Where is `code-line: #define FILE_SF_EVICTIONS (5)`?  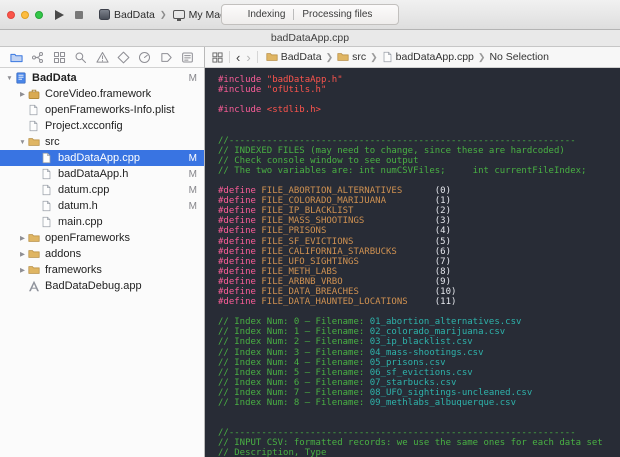
code-line: #define FILE_SF_EVICTIONS (5) is located at coordinates (419, 242).